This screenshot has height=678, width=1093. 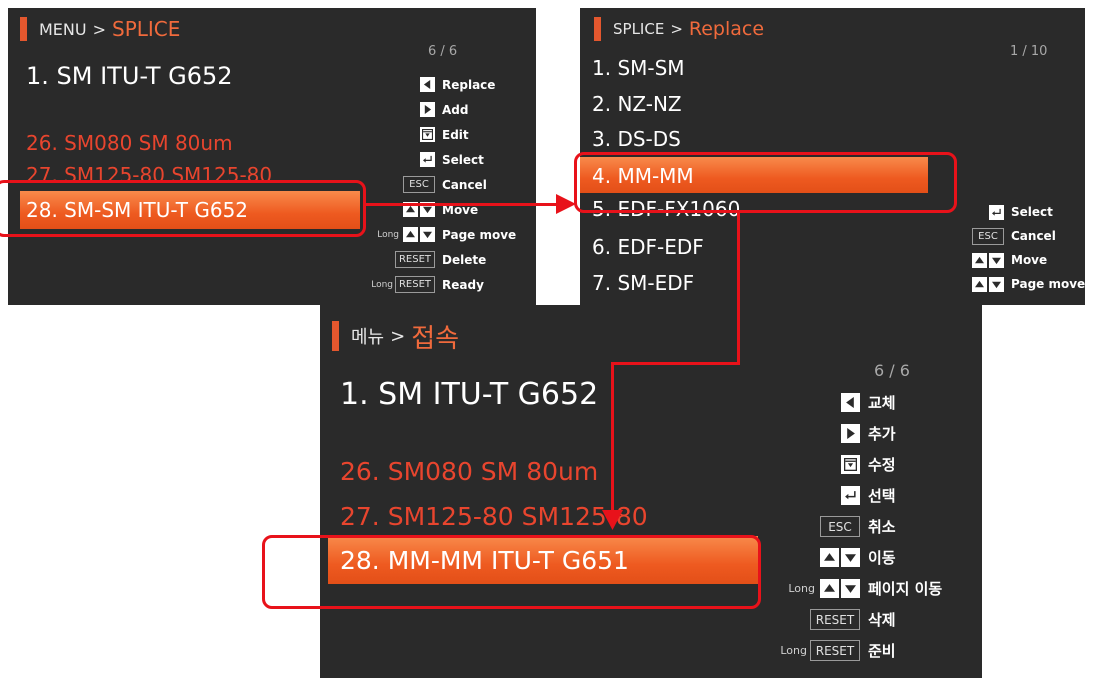 What do you see at coordinates (469, 84) in the screenshot?
I see `help-replace: Replace` at bounding box center [469, 84].